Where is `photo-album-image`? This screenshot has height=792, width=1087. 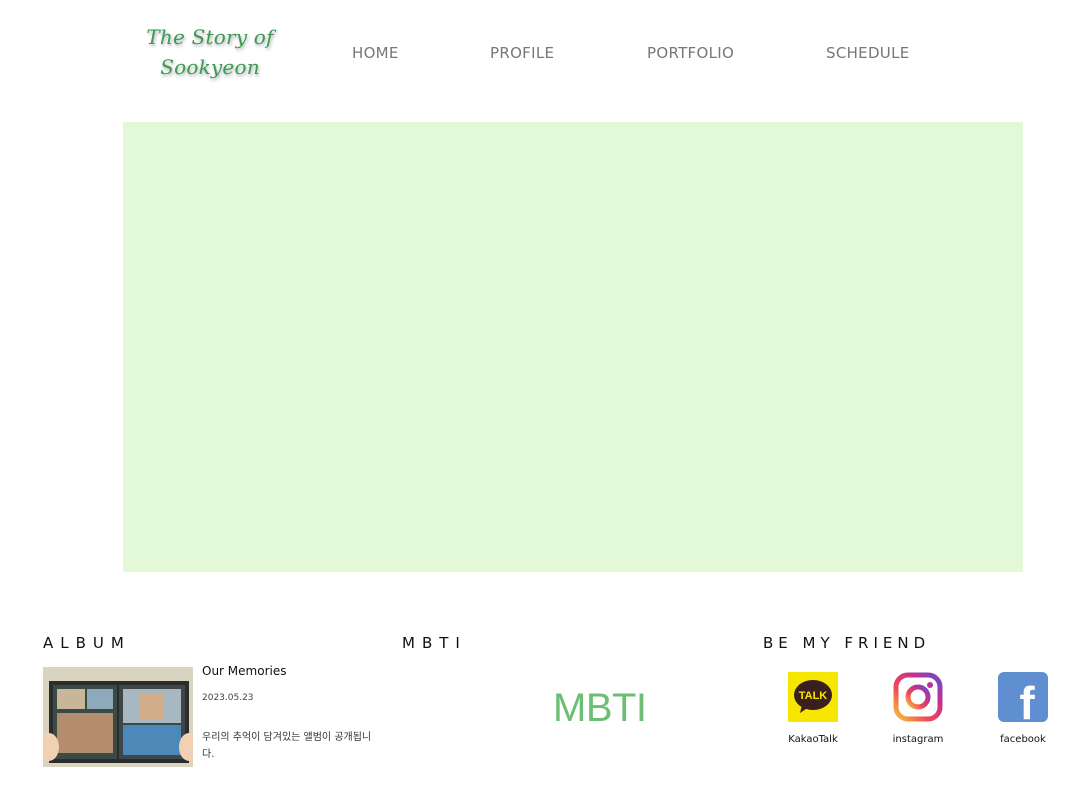 photo-album-image is located at coordinates (118, 717).